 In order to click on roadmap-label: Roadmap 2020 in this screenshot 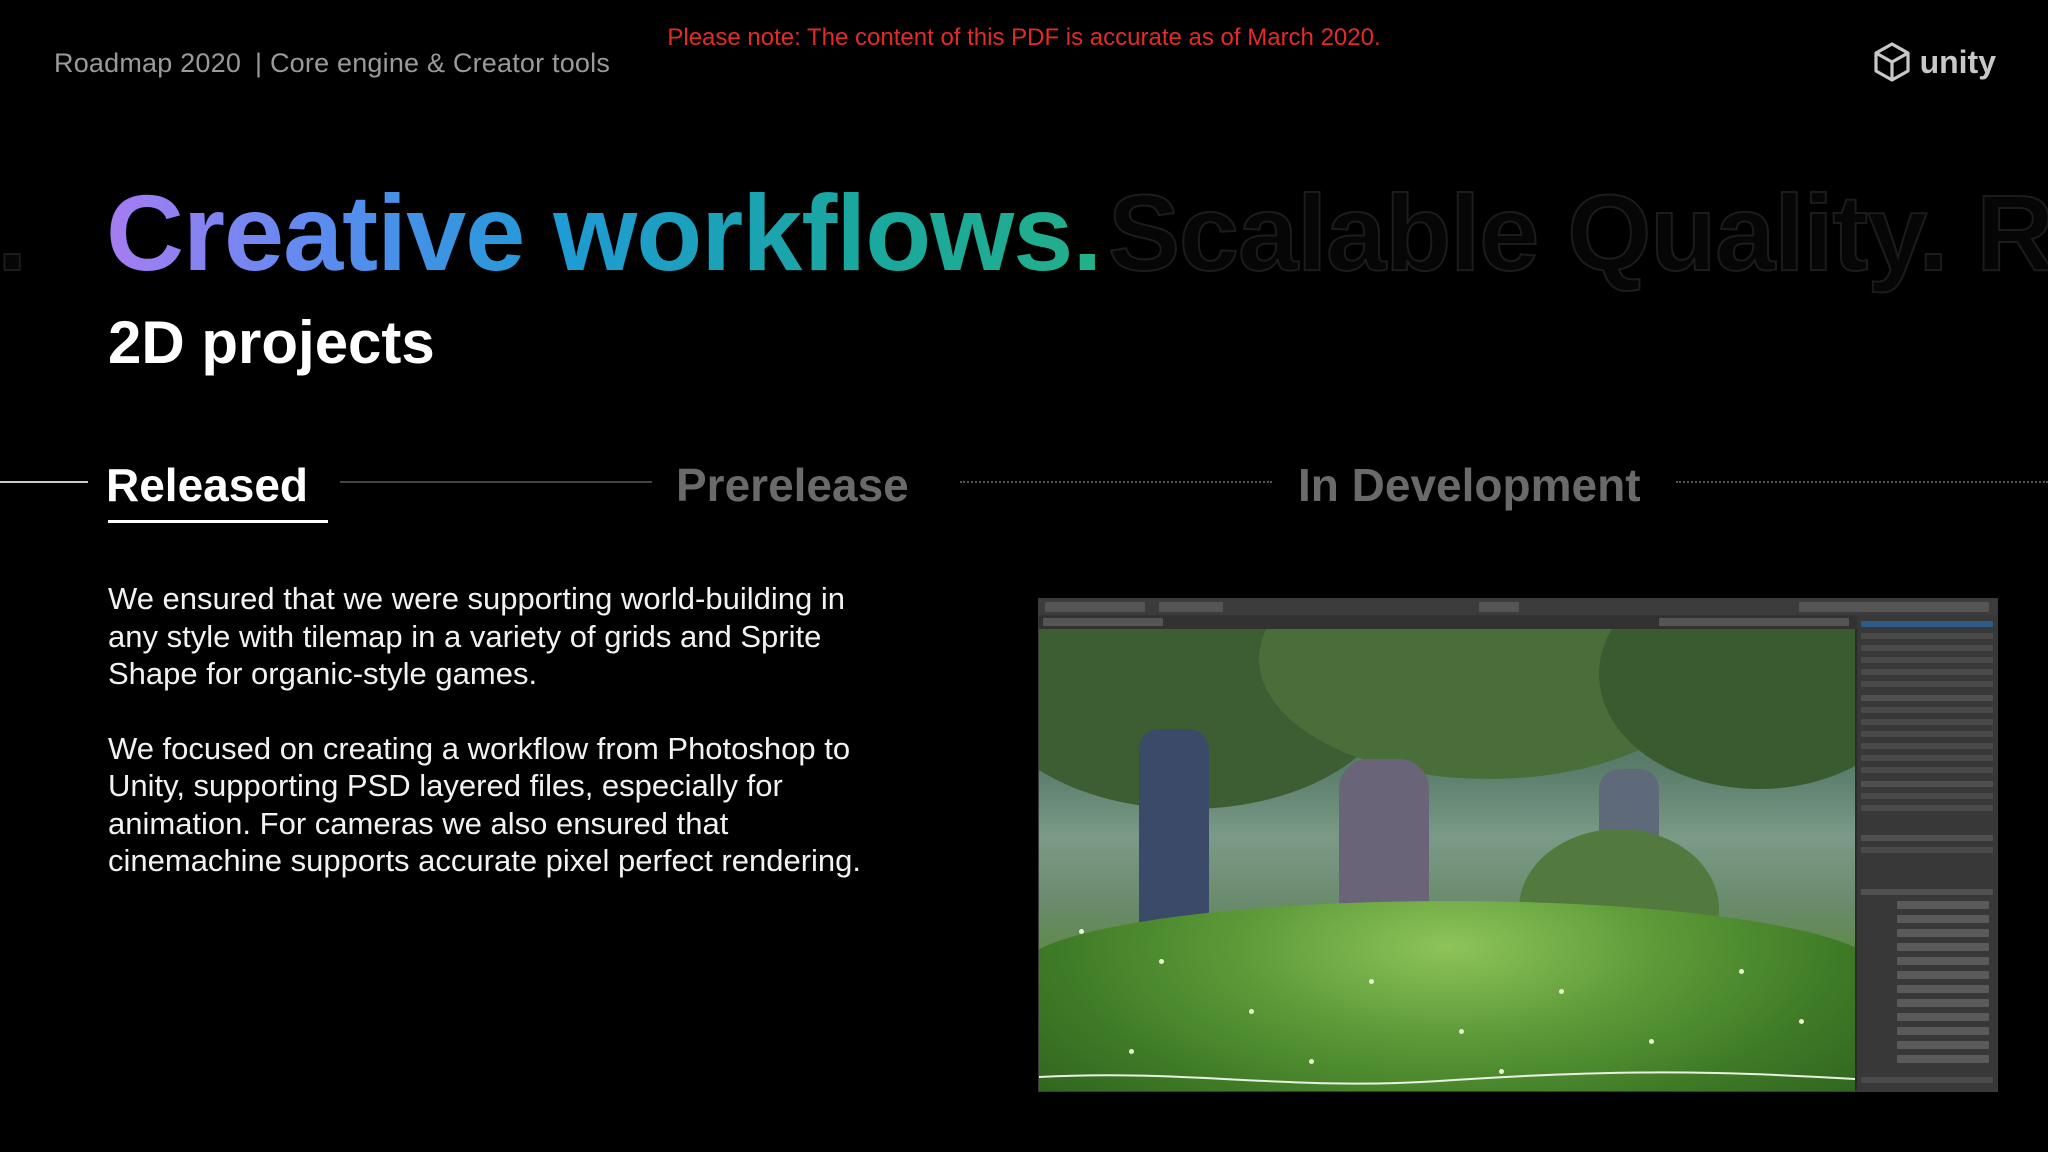, I will do `click(148, 63)`.